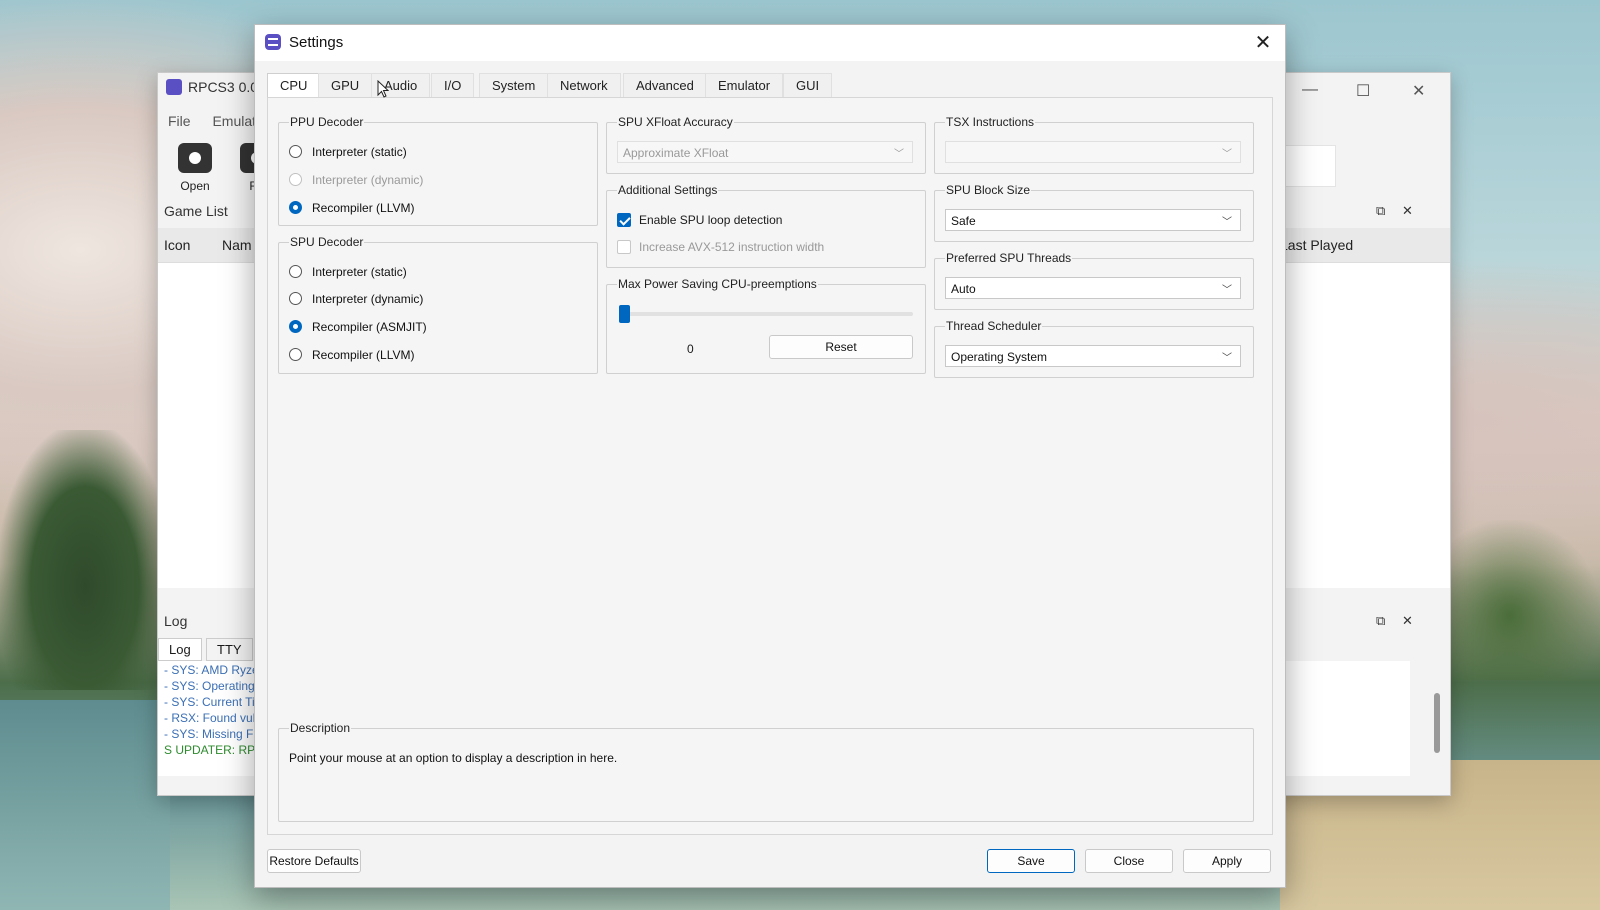 Image resolution: width=1600 pixels, height=910 pixels. I want to click on tsx-group: TSX Instructions ﹀, so click(1094, 144).